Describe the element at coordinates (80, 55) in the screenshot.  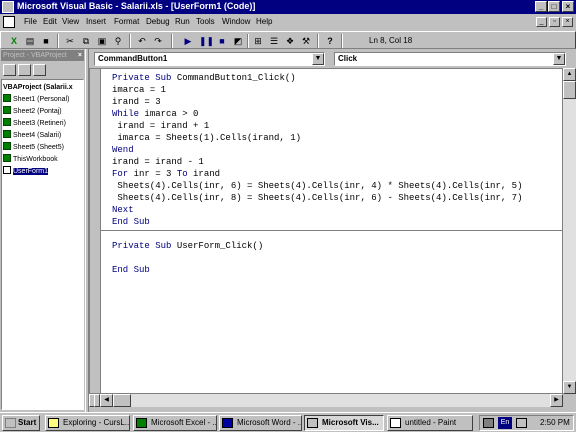
I see `close-icon: ×` at that location.